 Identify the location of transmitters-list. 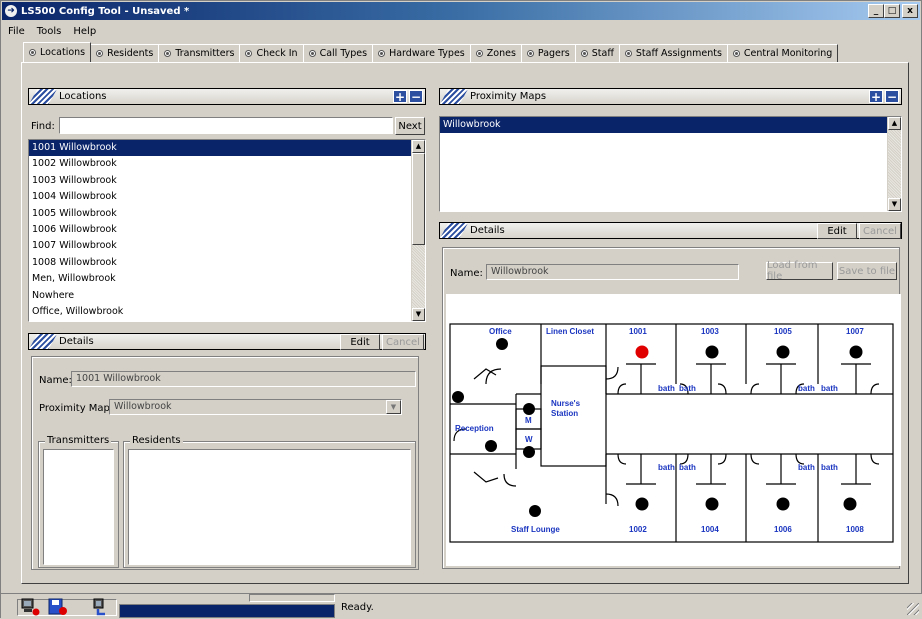
(78, 507).